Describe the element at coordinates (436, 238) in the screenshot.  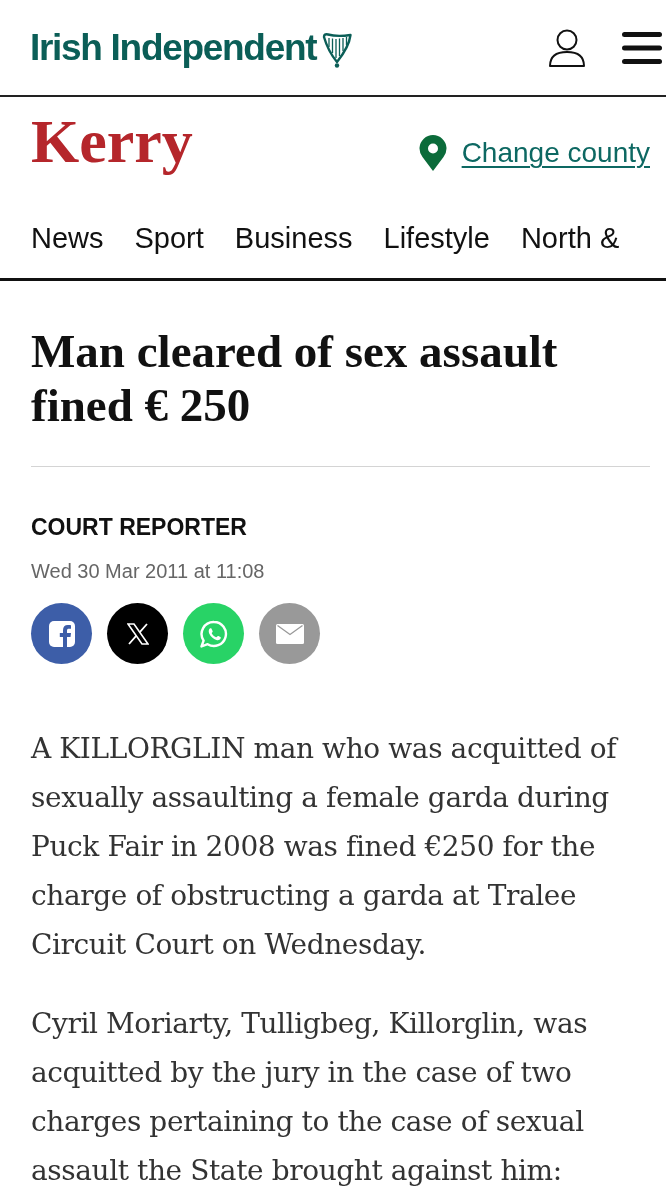
I see `nav-link: Lifestyle` at that location.